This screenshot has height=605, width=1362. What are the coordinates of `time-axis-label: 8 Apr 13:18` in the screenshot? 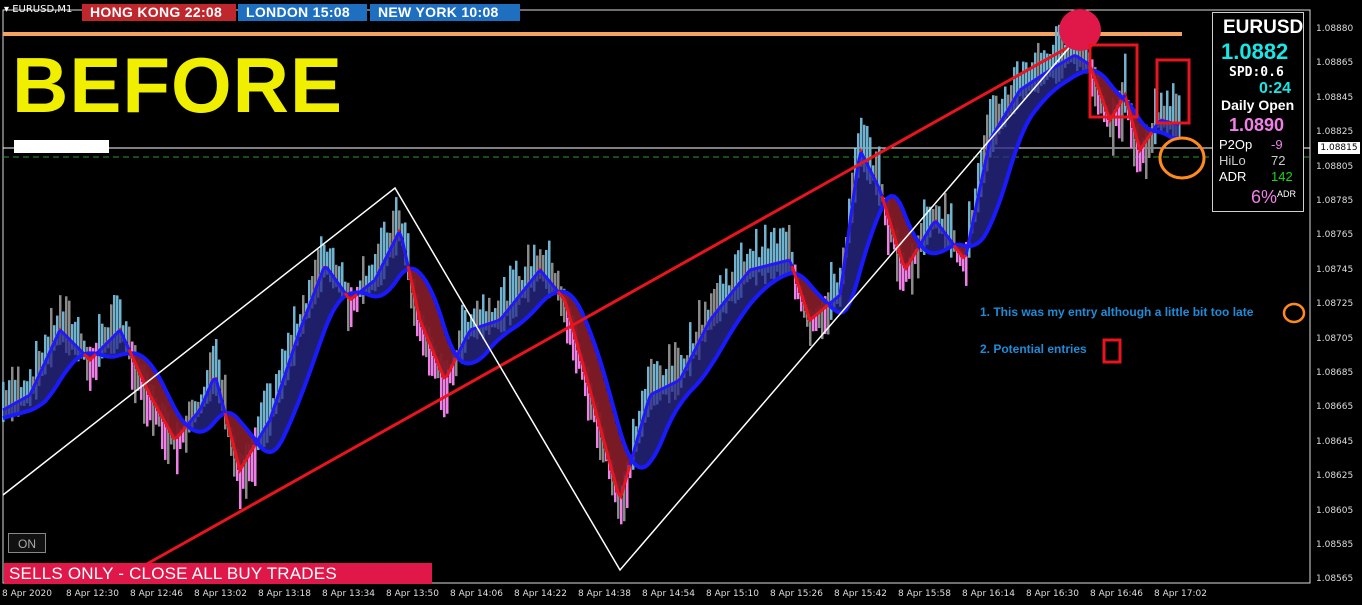 It's located at (284, 594).